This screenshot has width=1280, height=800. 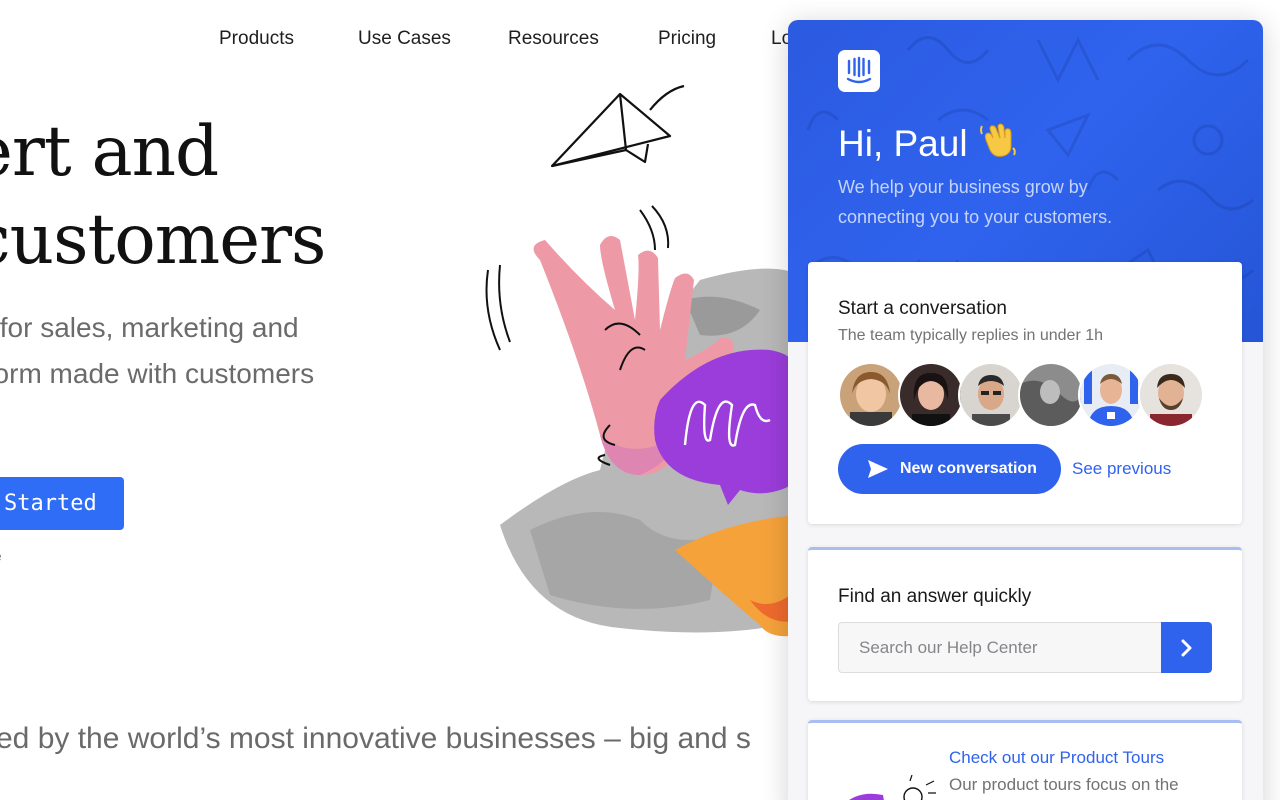 What do you see at coordinates (163, 196) in the screenshot?
I see `hero-title: ert and customers` at bounding box center [163, 196].